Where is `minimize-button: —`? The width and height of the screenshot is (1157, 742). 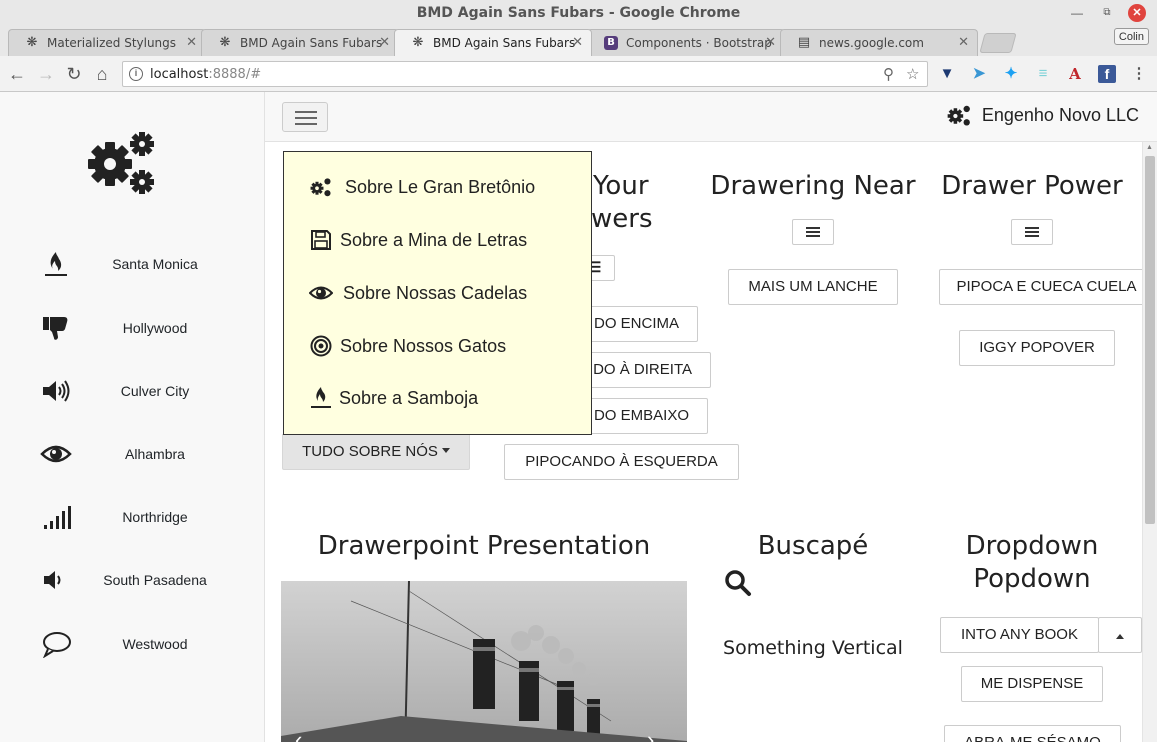 minimize-button: — is located at coordinates (1077, 13).